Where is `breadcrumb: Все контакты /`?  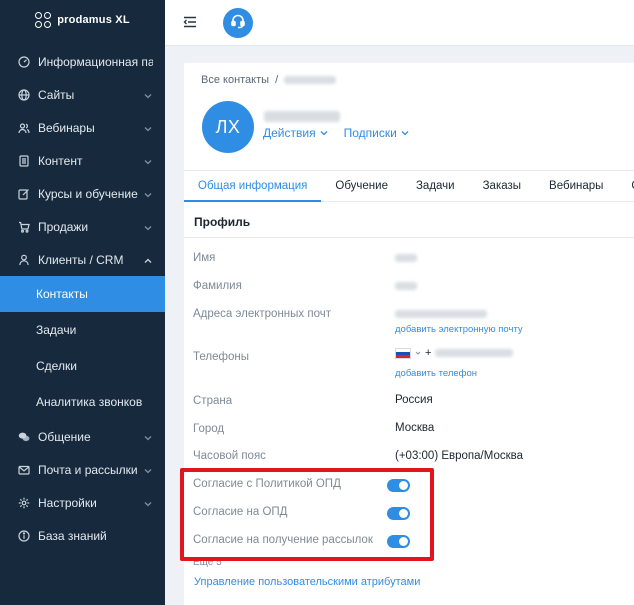
breadcrumb: Все контакты / is located at coordinates (269, 80).